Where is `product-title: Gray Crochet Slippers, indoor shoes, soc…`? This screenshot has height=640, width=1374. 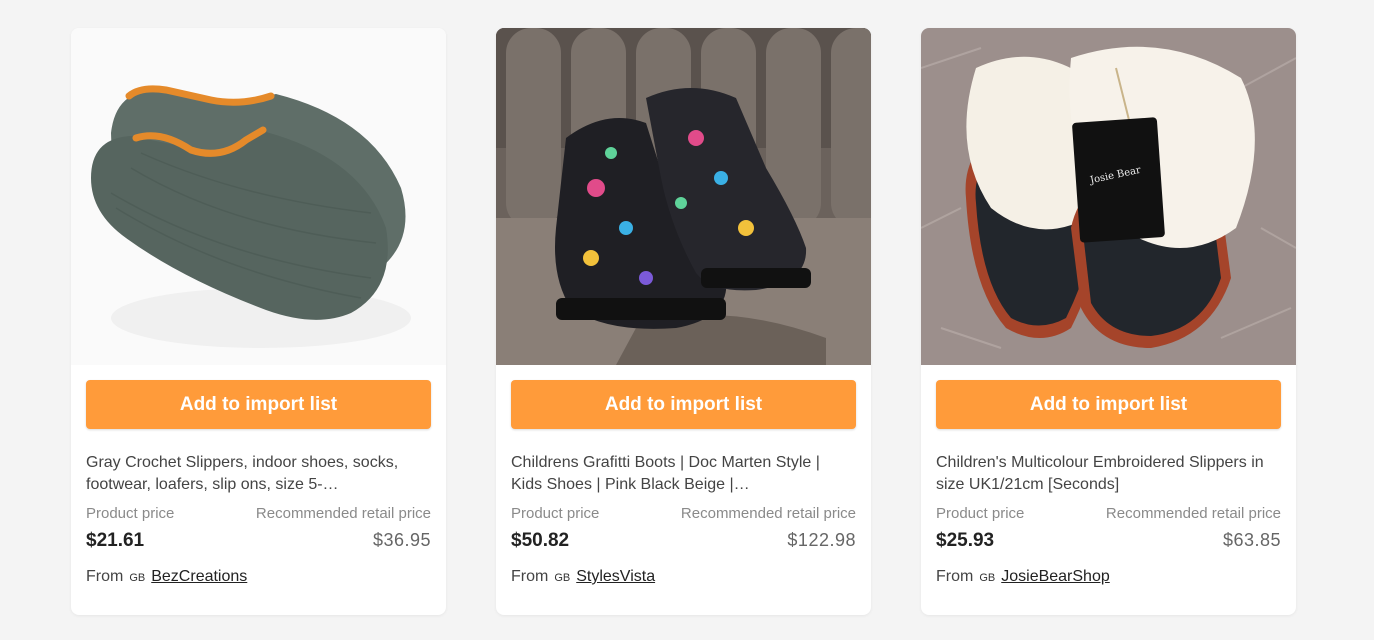
product-title: Gray Crochet Slippers, indoor shoes, soc… is located at coordinates (253, 474).